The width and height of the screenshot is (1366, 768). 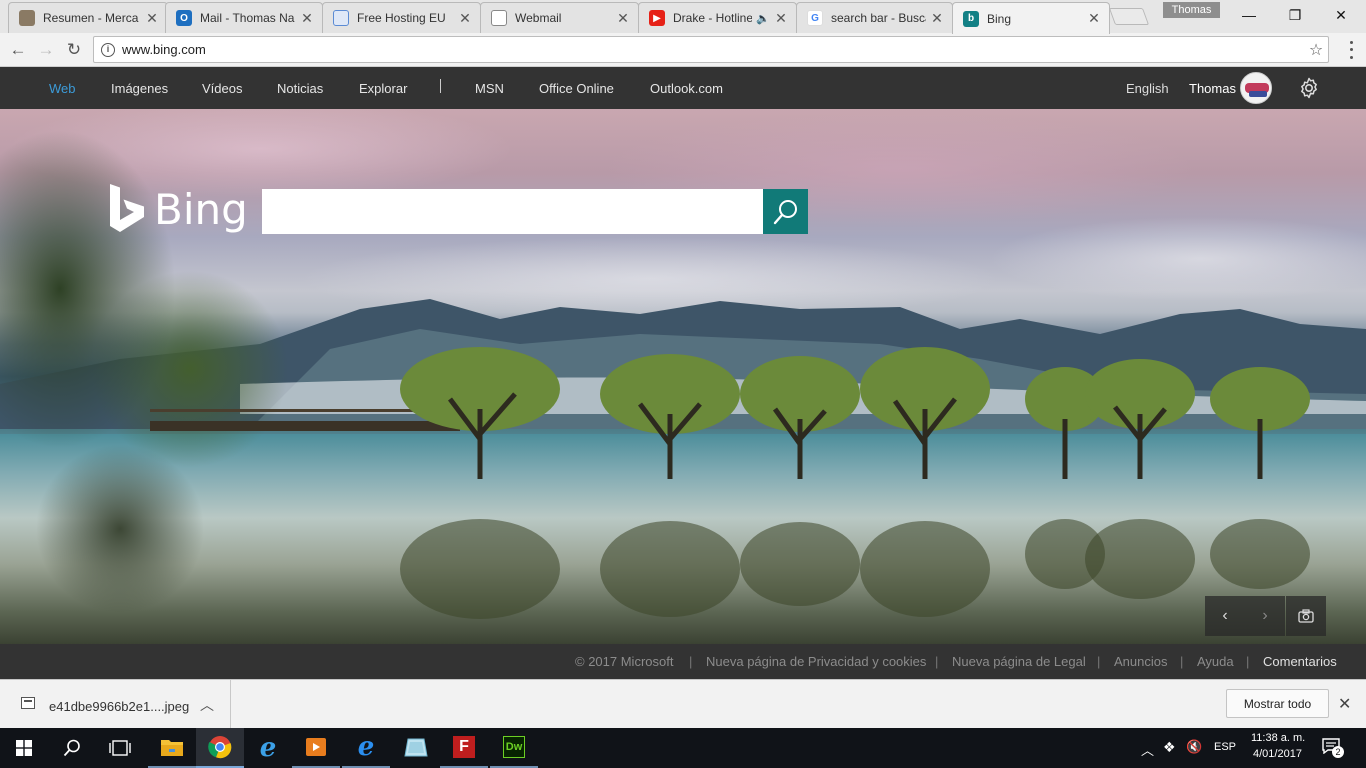 What do you see at coordinates (686, 88) in the screenshot?
I see `nav-outlook: Outlook.com` at bounding box center [686, 88].